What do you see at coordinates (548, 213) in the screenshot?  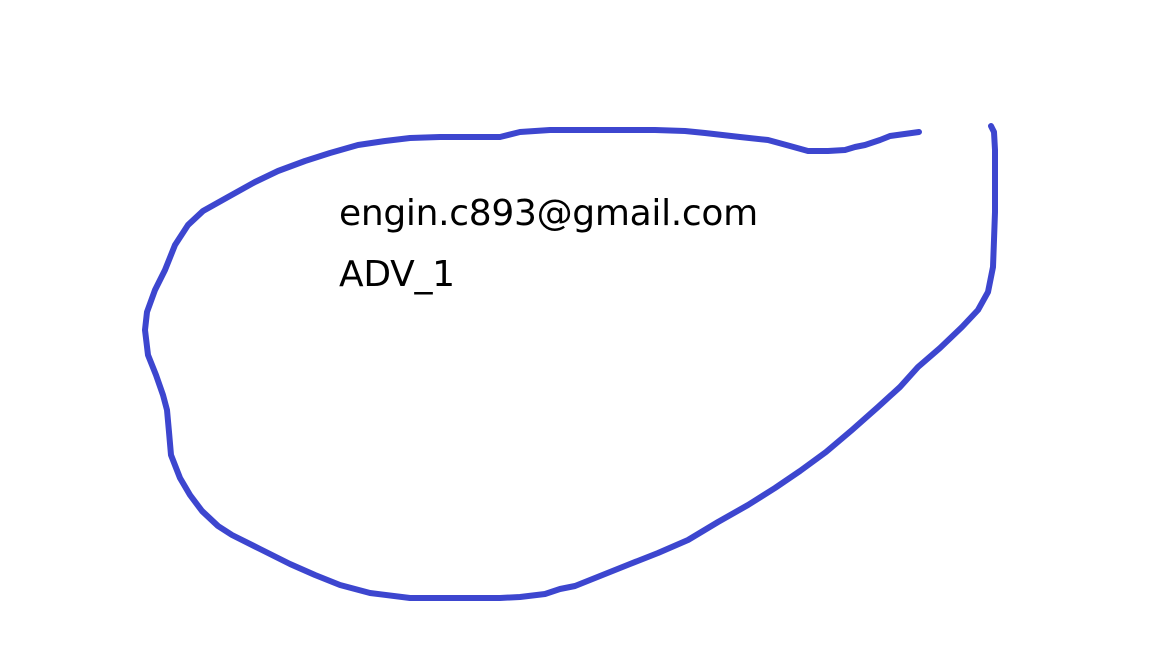 I see `email-text: engin.c893@gmail.com` at bounding box center [548, 213].